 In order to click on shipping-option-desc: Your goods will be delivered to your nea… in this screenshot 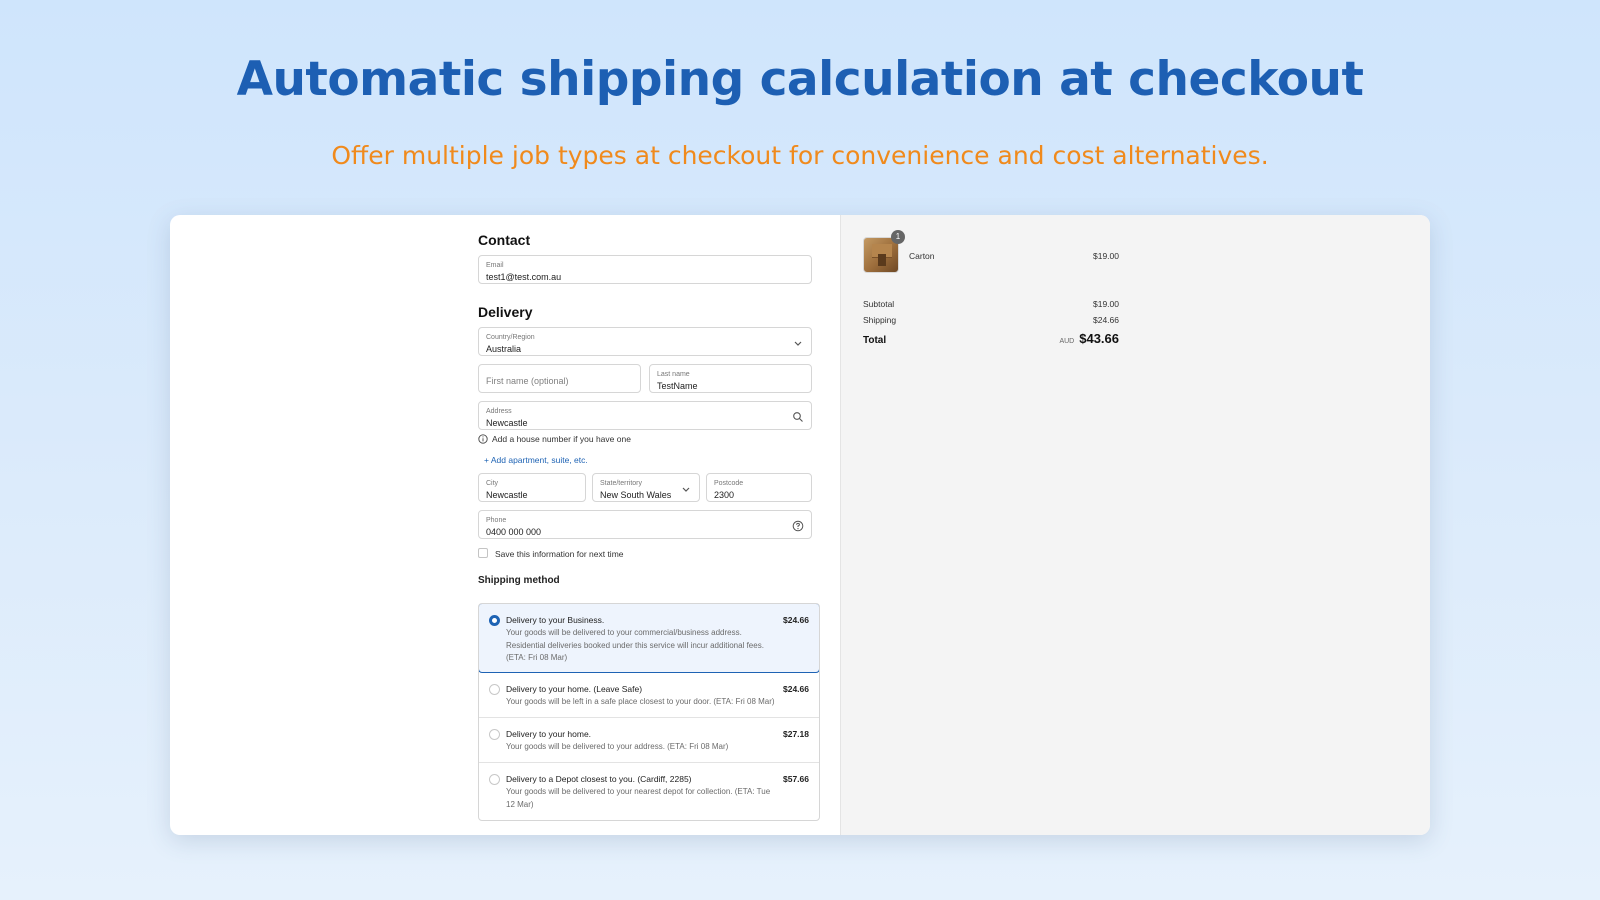, I will do `click(638, 798)`.